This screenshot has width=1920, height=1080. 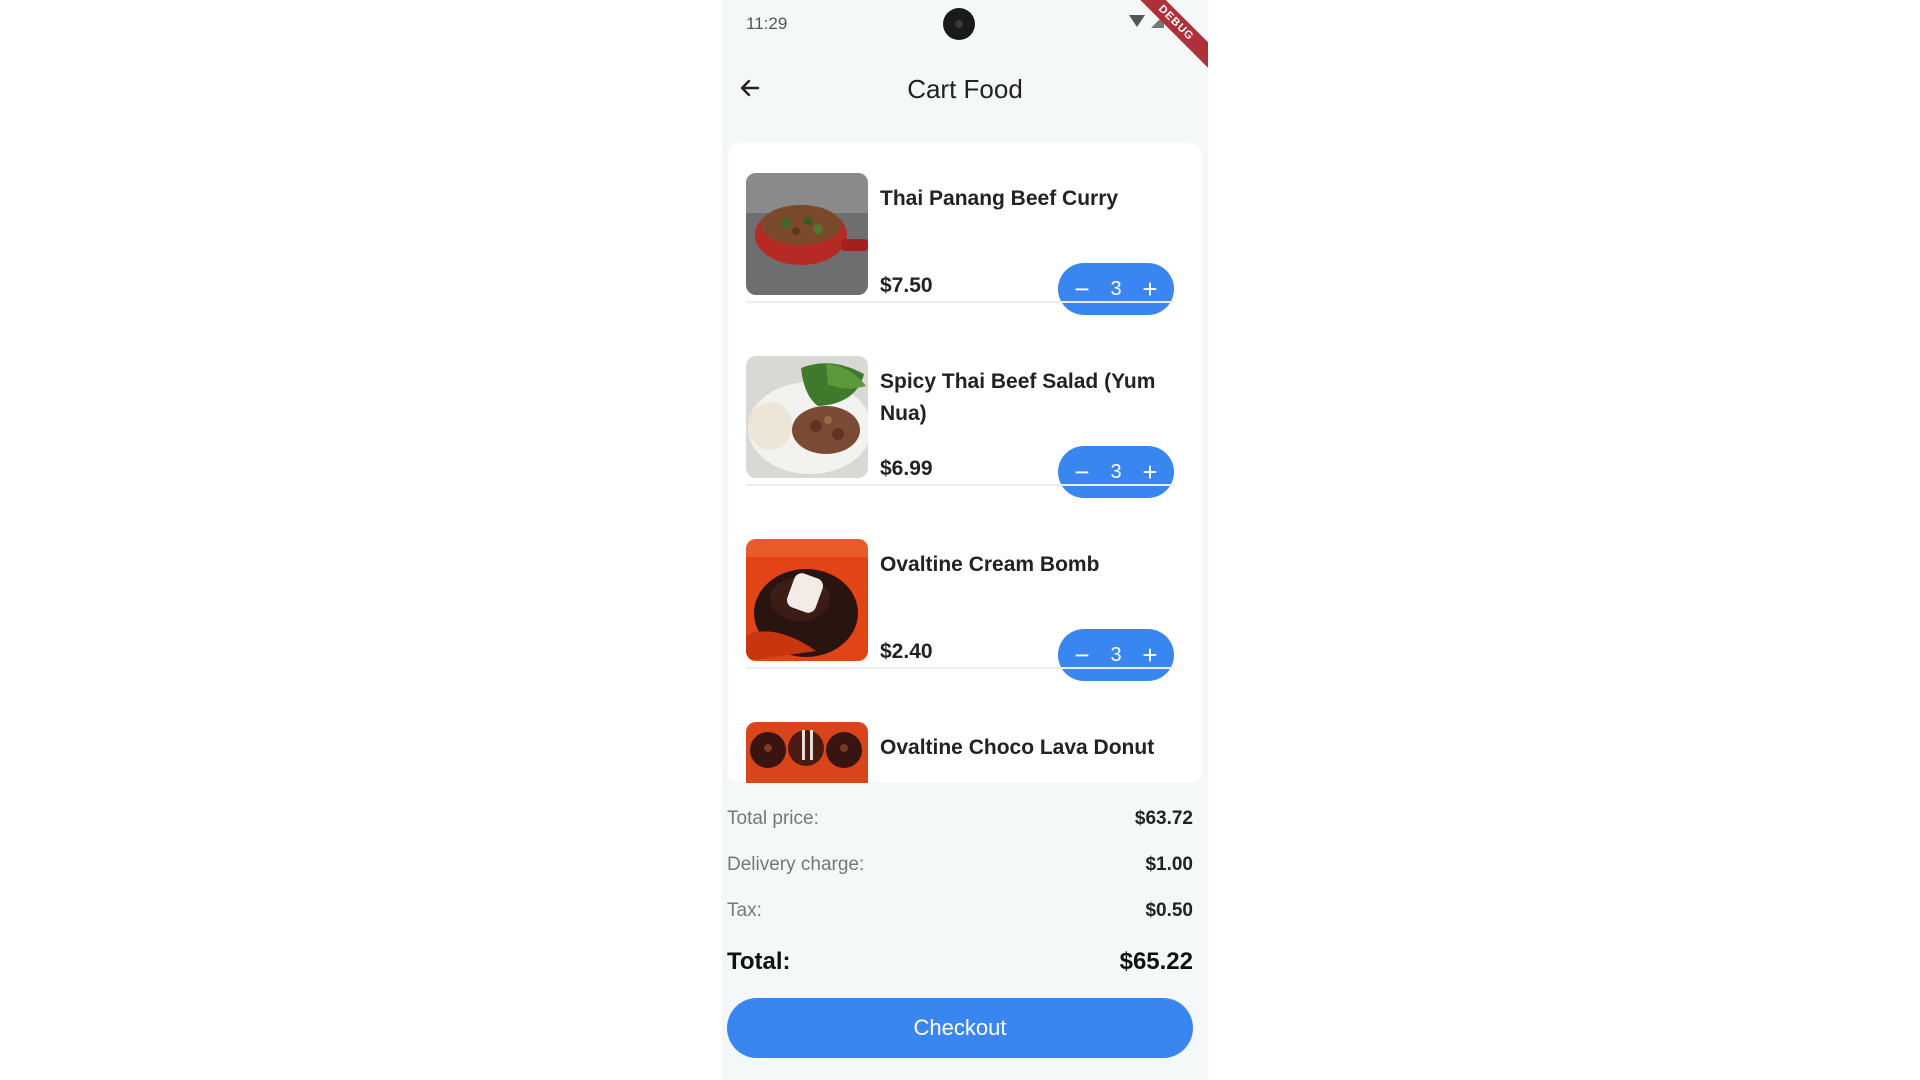 I want to click on grand-total-value: $65.22, so click(x=1156, y=961).